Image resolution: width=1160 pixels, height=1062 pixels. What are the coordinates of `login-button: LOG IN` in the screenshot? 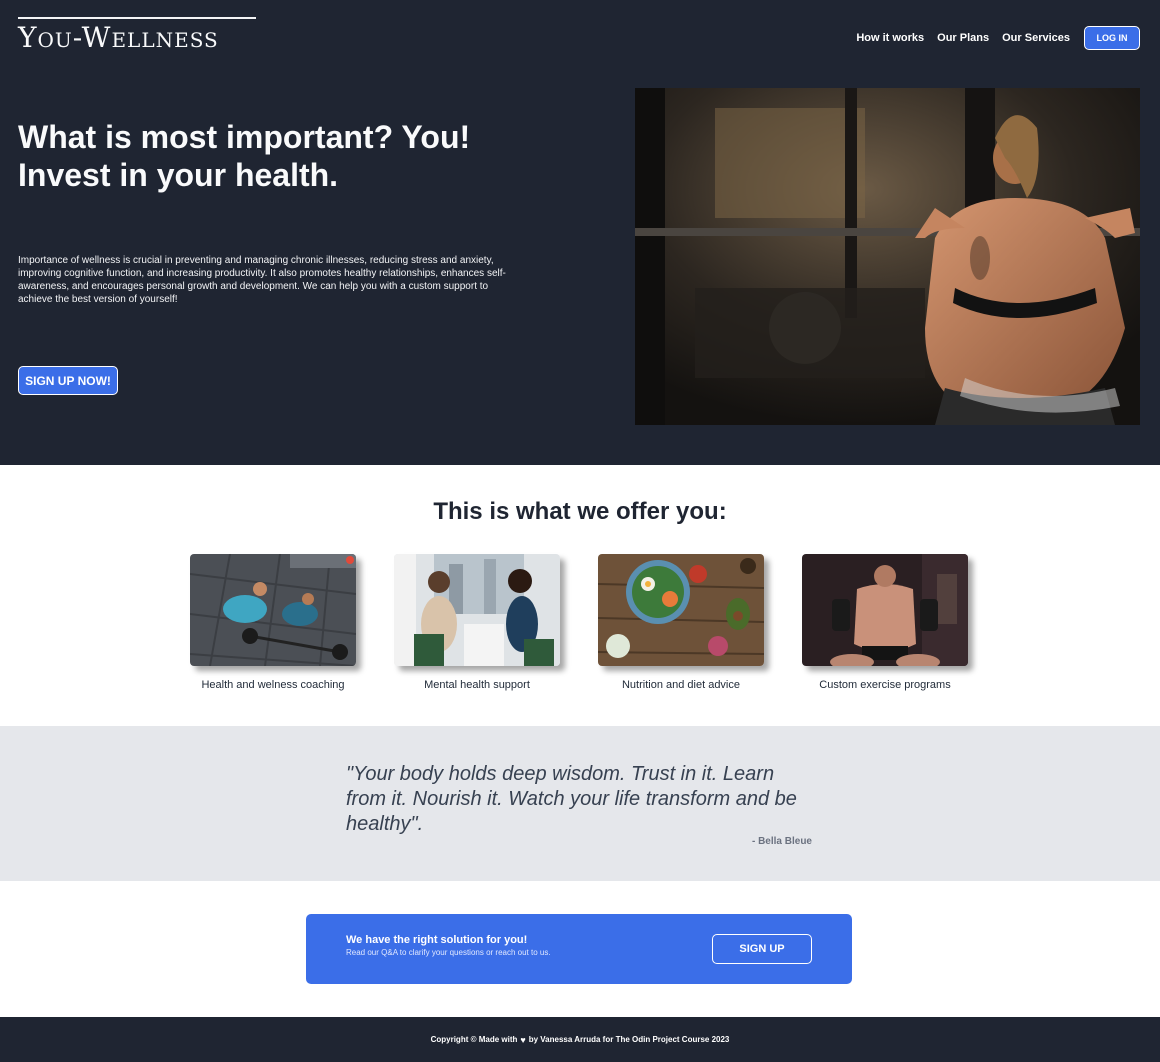 It's located at (1112, 38).